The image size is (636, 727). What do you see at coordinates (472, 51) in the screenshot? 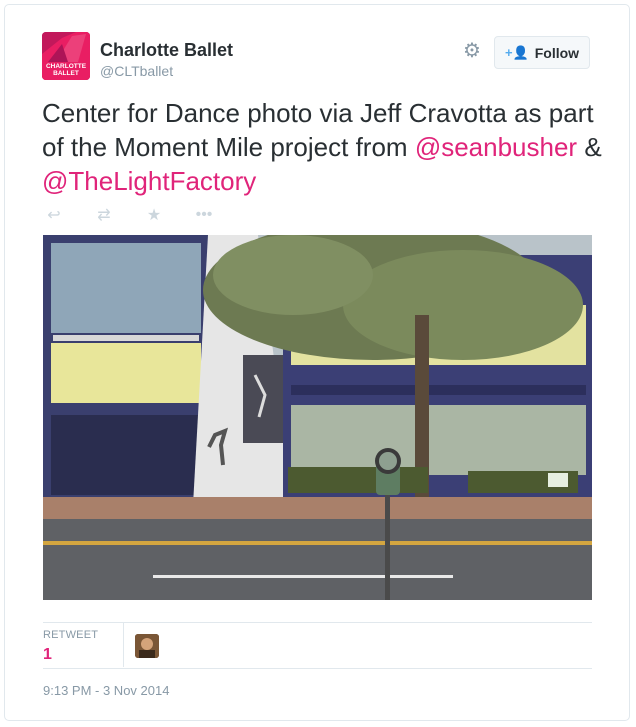
I see `gear-icon: ⚙` at bounding box center [472, 51].